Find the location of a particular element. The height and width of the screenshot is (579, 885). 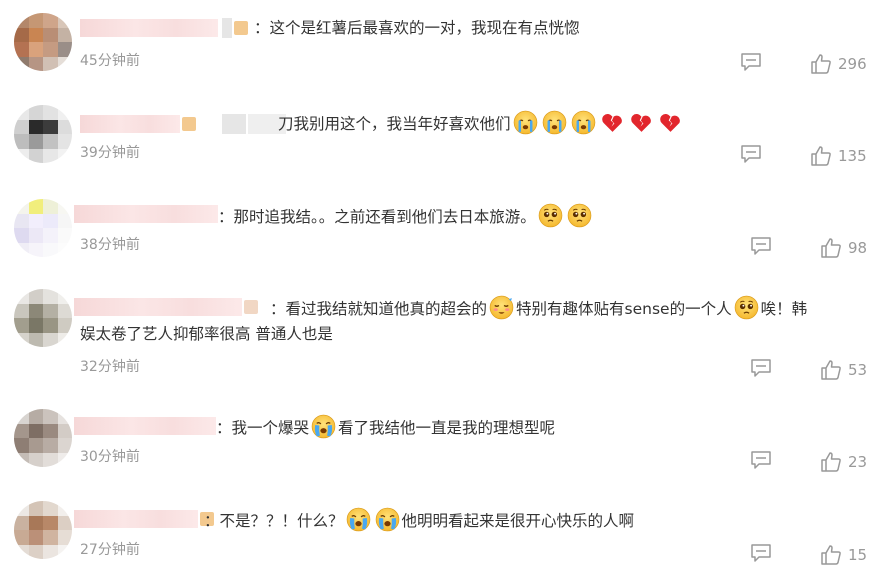

like-button: 296 is located at coordinates (838, 64).